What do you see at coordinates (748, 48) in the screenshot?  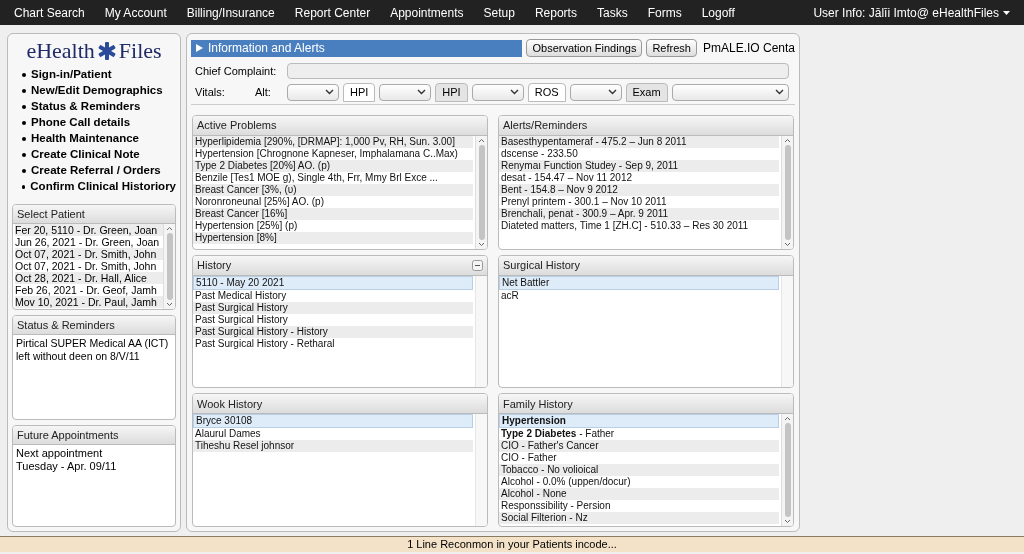 I see `organization-name: PmALE.IO Centa` at bounding box center [748, 48].